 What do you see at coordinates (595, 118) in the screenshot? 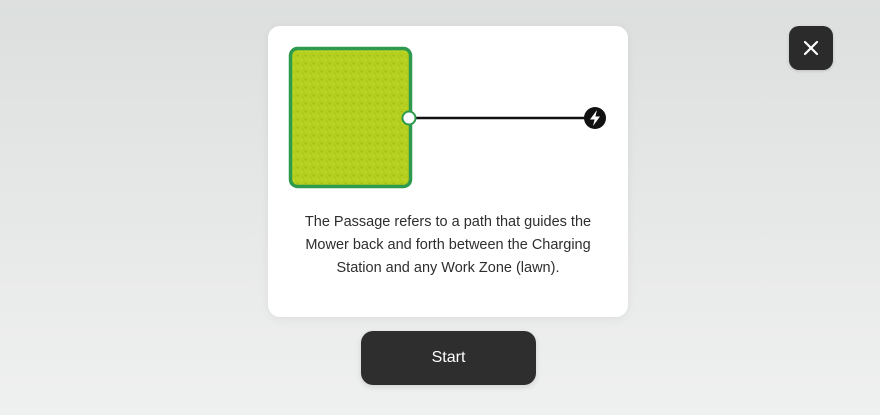
I see `charging-station-icon` at bounding box center [595, 118].